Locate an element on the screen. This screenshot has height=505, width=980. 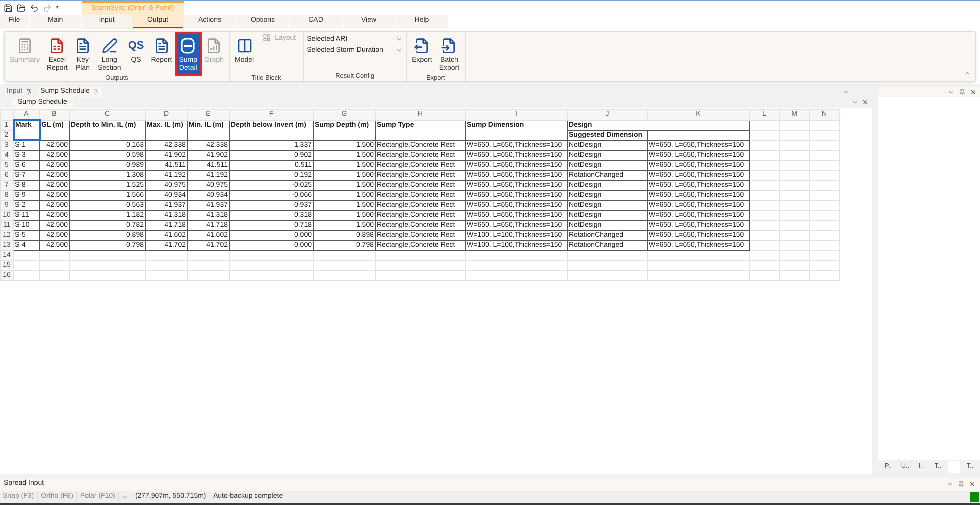
status-indicator is located at coordinates (974, 497).